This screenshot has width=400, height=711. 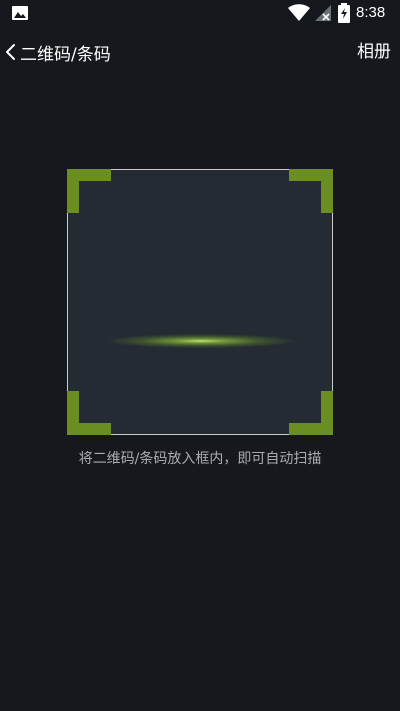 What do you see at coordinates (371, 12) in the screenshot?
I see `status-time: 8:38` at bounding box center [371, 12].